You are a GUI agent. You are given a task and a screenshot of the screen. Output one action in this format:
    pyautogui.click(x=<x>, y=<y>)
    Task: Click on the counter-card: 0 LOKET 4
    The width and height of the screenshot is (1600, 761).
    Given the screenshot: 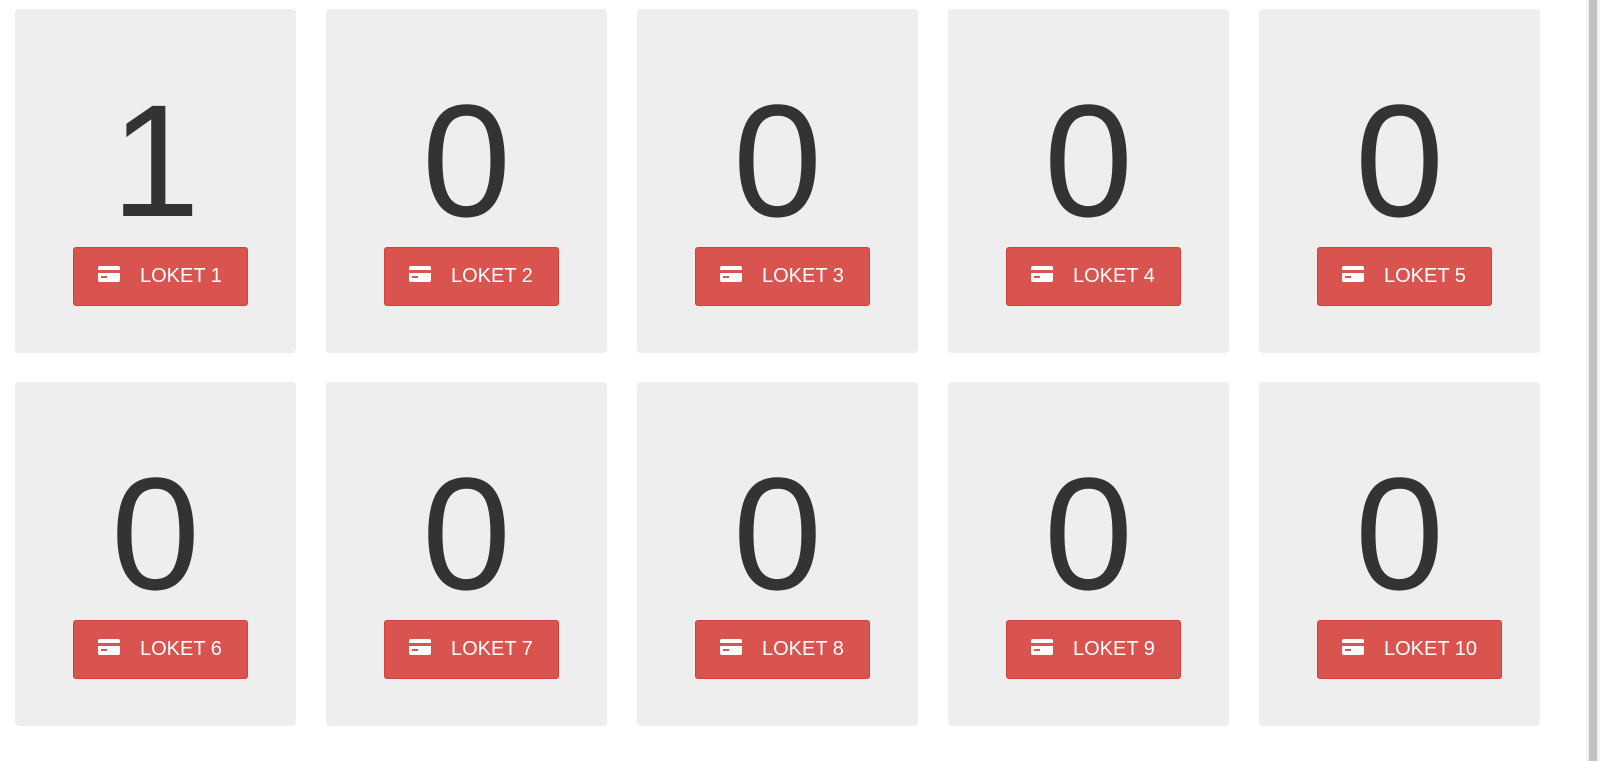 What is the action you would take?
    pyautogui.click(x=1088, y=181)
    